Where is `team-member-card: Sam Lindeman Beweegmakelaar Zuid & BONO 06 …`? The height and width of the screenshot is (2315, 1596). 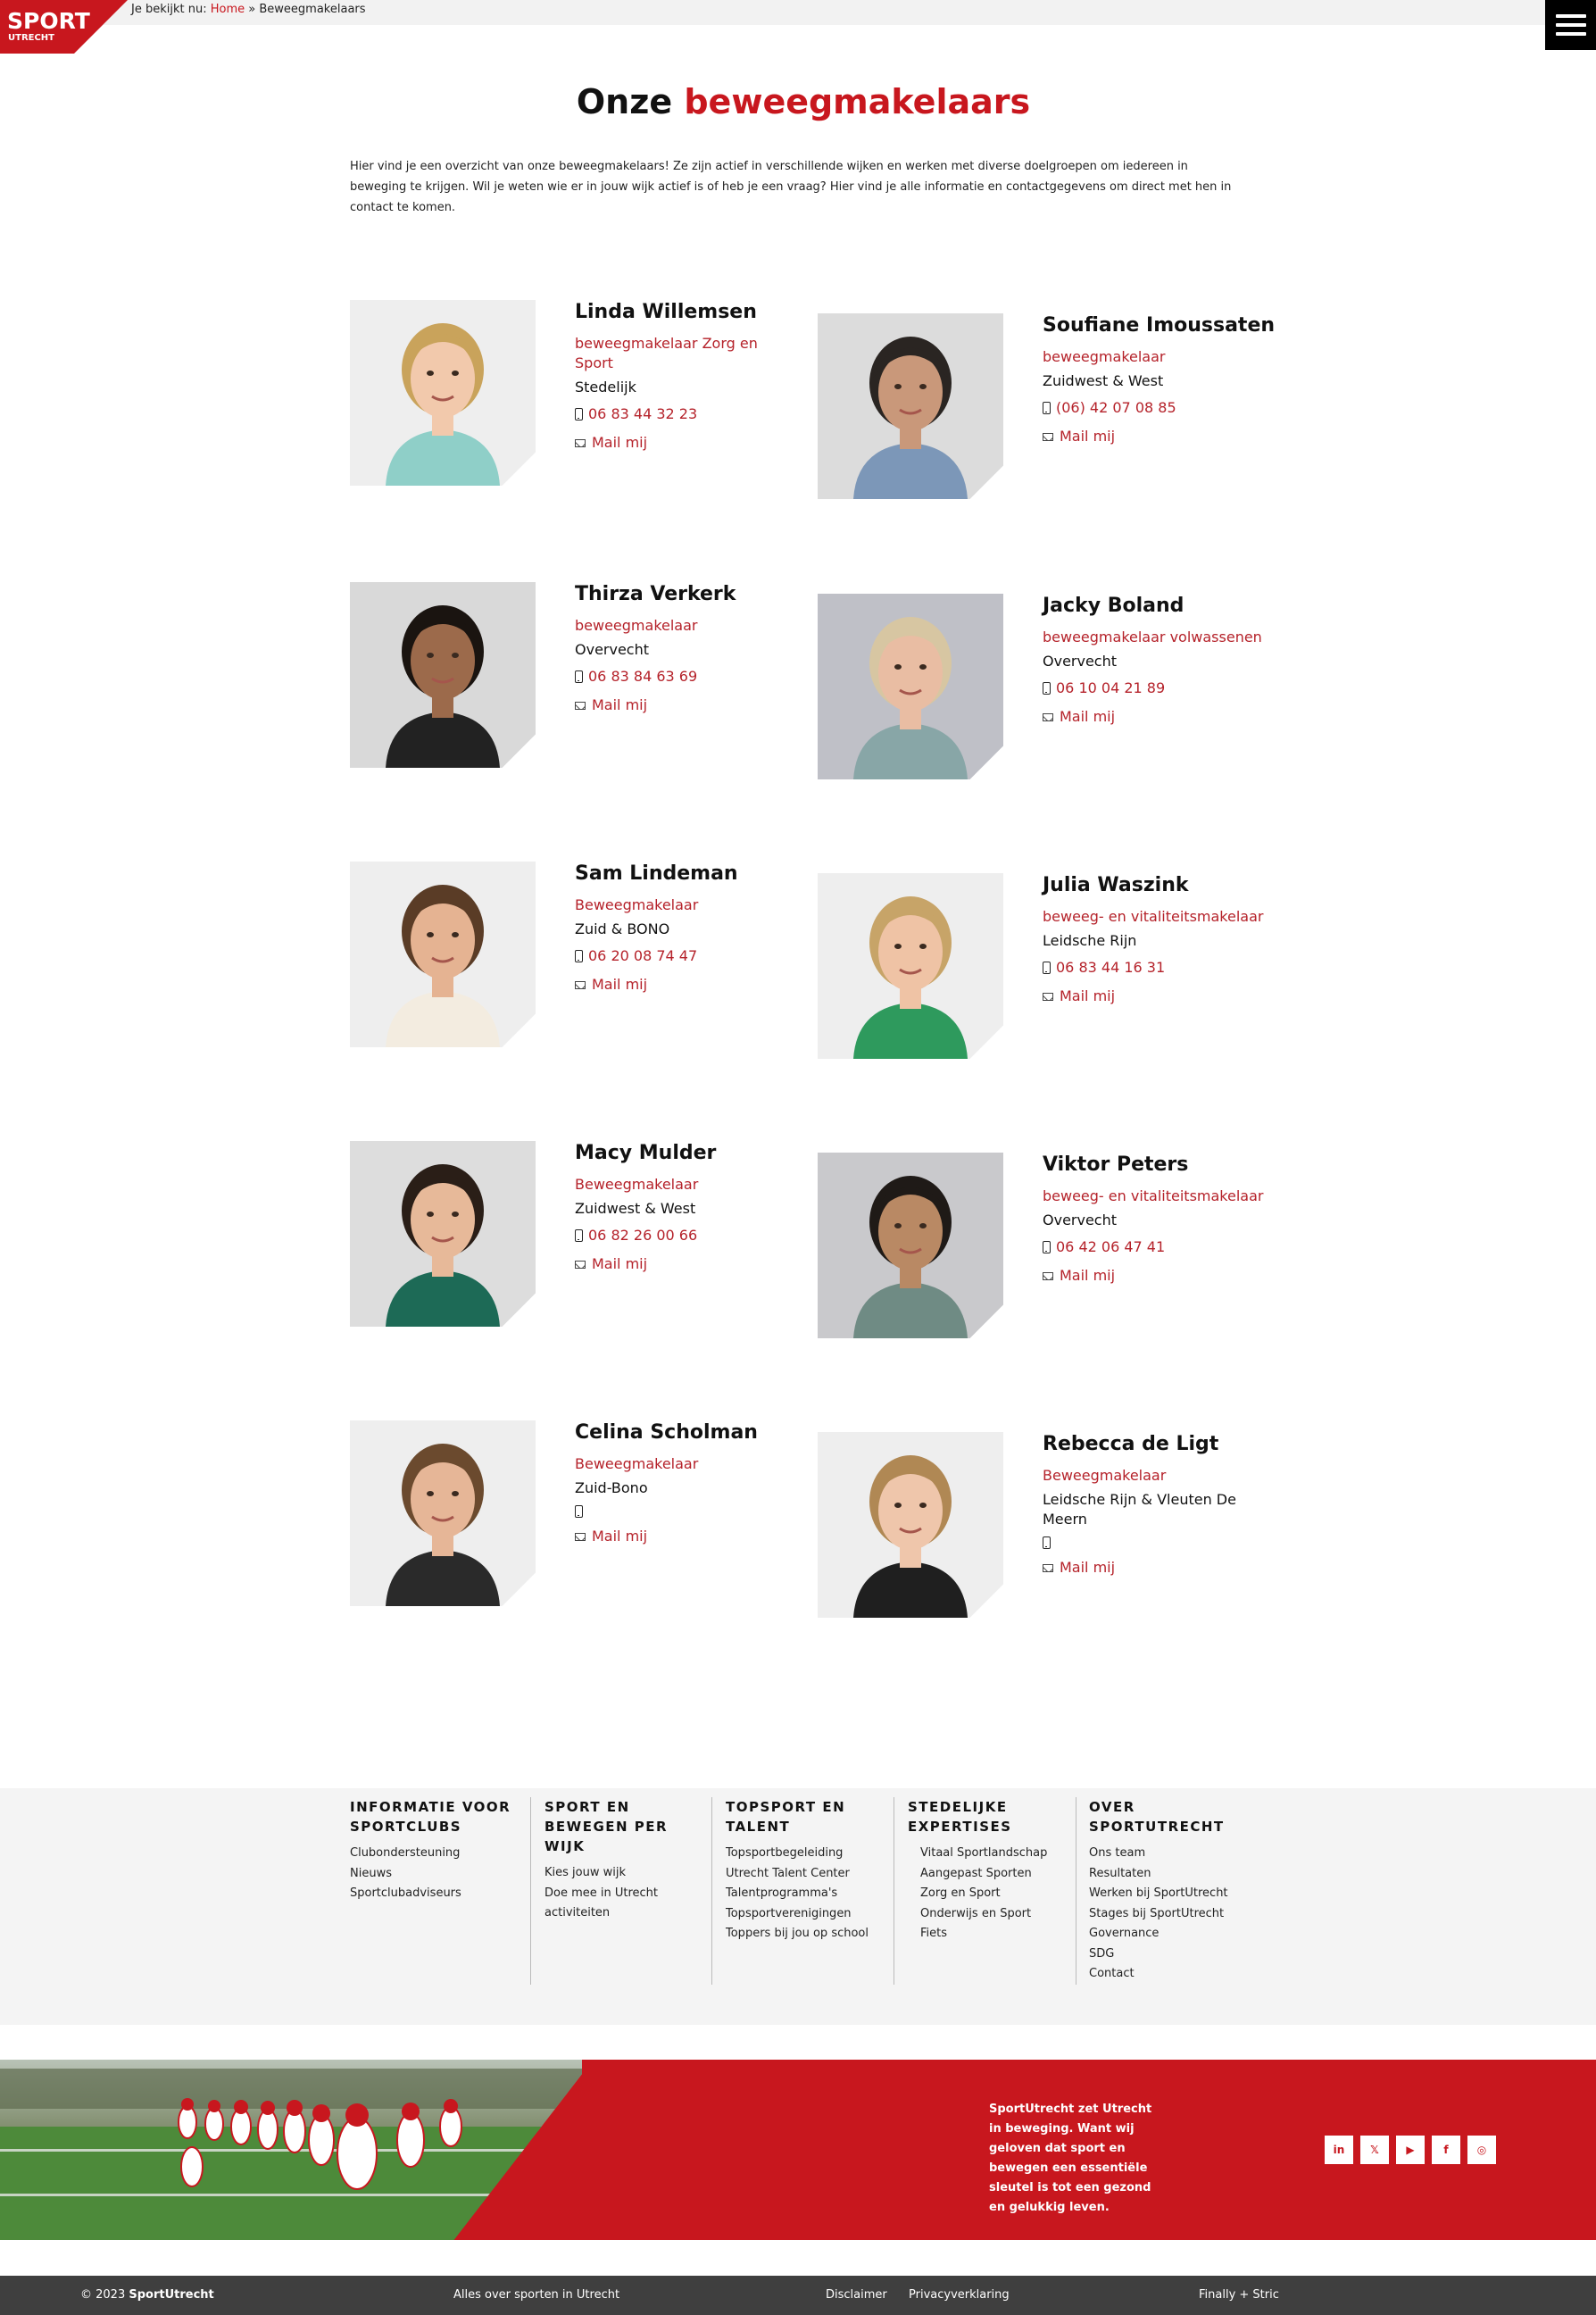 team-member-card: Sam Lindeman Beweegmakelaar Zuid & BONO 06 … is located at coordinates (582, 956).